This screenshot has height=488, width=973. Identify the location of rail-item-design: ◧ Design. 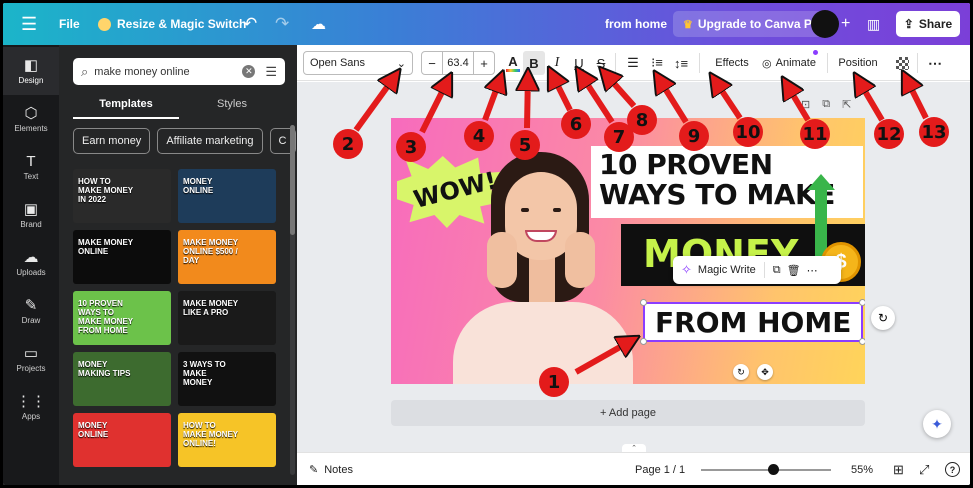
(31, 71).